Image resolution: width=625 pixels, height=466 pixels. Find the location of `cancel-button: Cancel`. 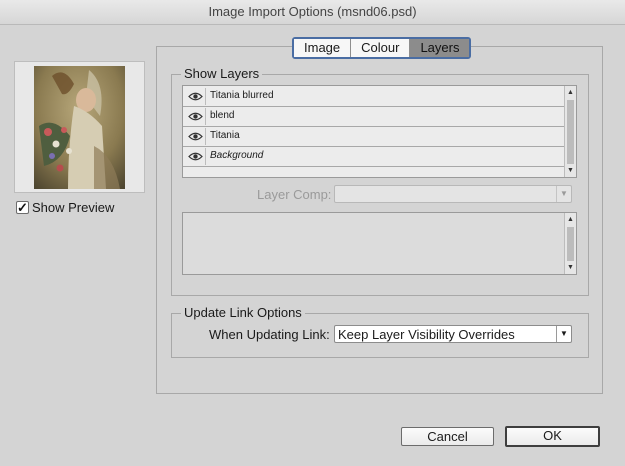

cancel-button: Cancel is located at coordinates (447, 436).